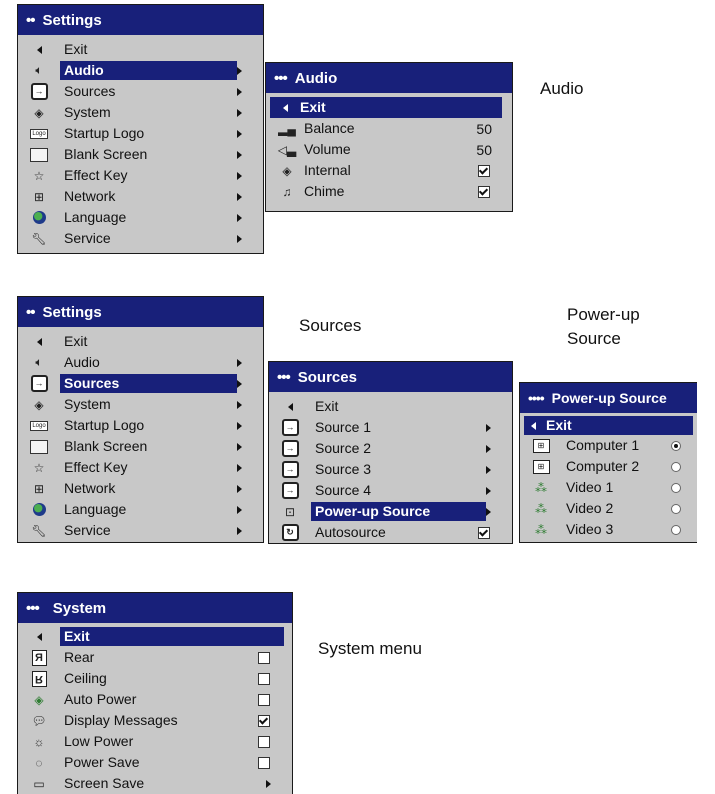  I want to click on menu-item-label: System, so click(87, 404).